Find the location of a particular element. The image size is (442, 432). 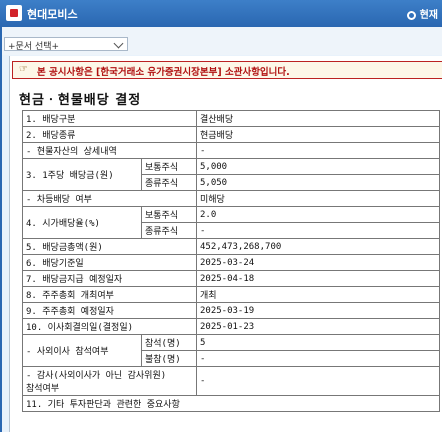

title-bar: 현대모비스 현재 is located at coordinates (221, 13).